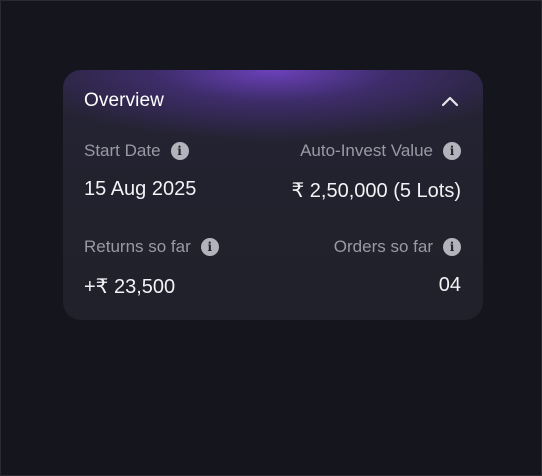 The height and width of the screenshot is (476, 542). I want to click on collapse-button, so click(450, 101).